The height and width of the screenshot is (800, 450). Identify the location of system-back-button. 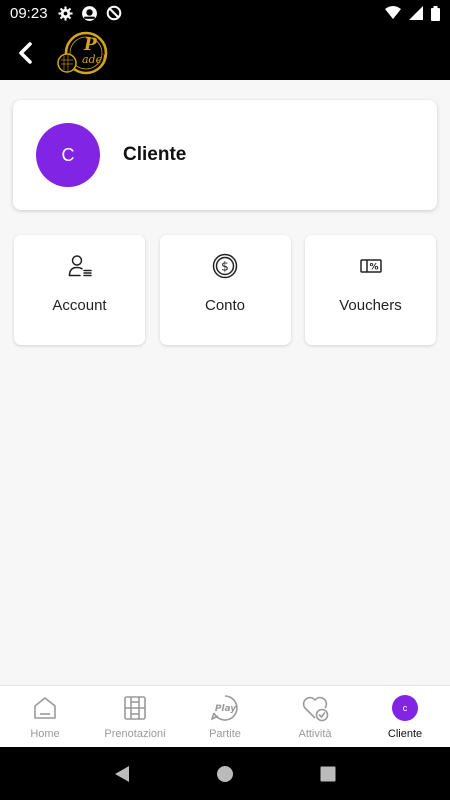
(122, 774).